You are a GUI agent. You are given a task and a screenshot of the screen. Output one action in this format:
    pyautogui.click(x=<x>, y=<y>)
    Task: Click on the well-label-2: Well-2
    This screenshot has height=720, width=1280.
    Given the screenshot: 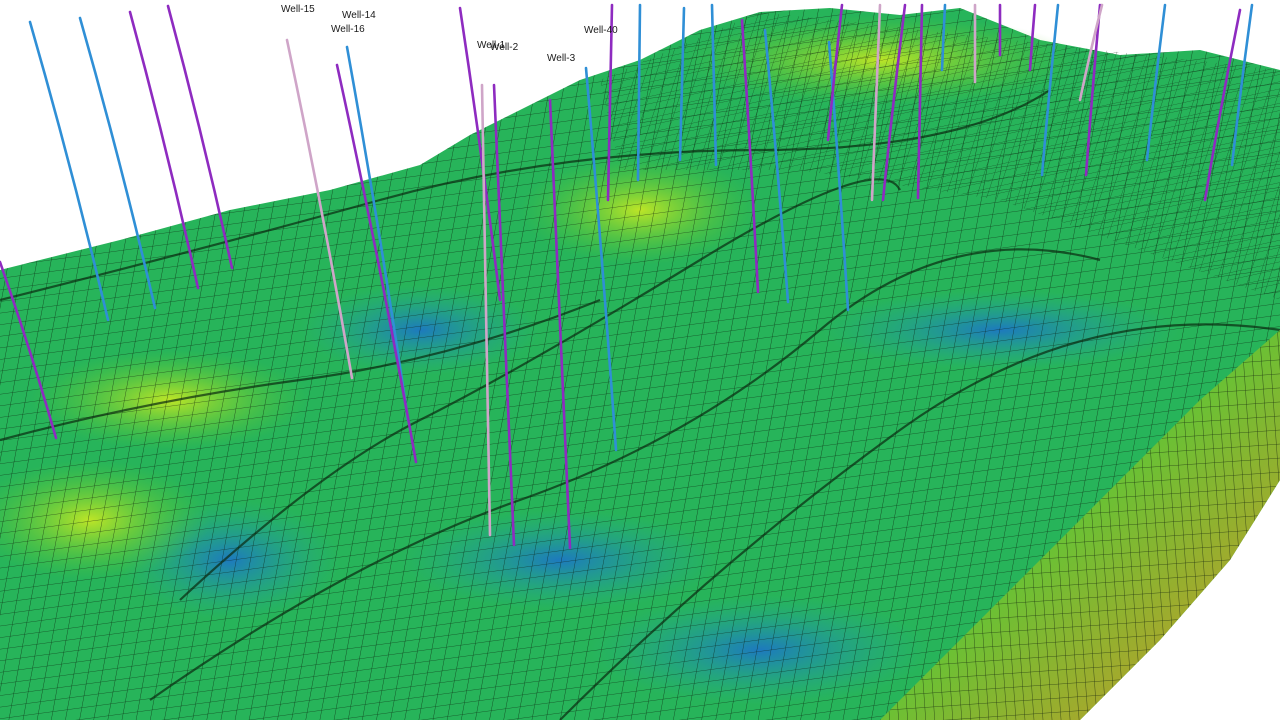 What is the action you would take?
    pyautogui.click(x=504, y=48)
    